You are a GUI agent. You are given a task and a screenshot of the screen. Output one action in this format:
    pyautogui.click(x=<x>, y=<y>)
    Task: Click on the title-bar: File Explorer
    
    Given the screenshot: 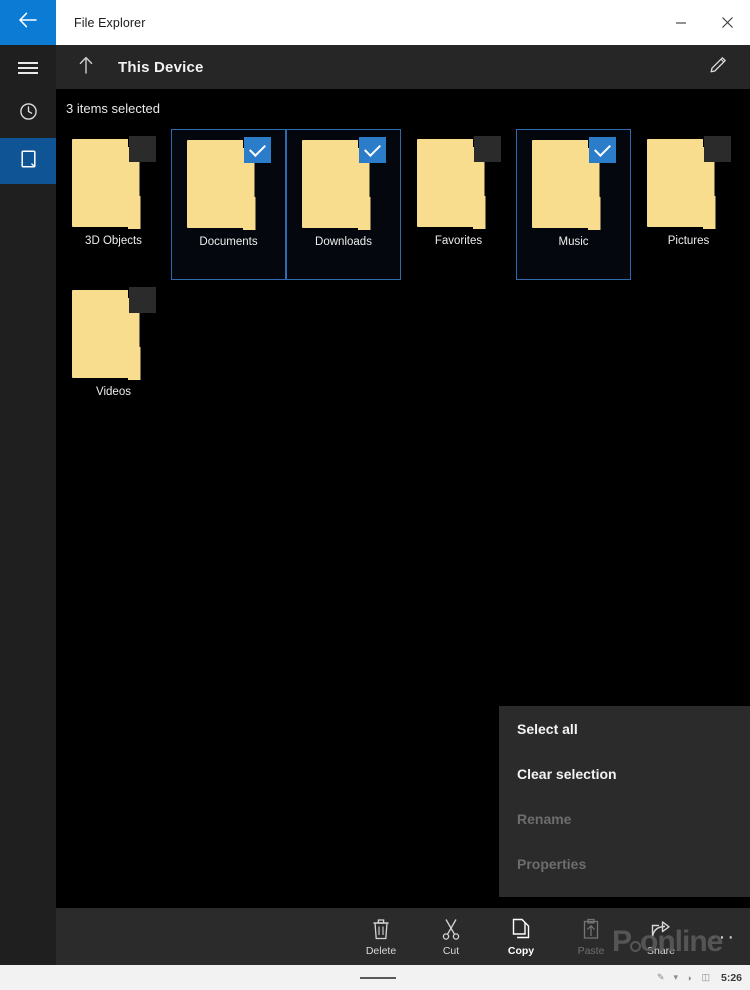 What is the action you would take?
    pyautogui.click(x=403, y=22)
    